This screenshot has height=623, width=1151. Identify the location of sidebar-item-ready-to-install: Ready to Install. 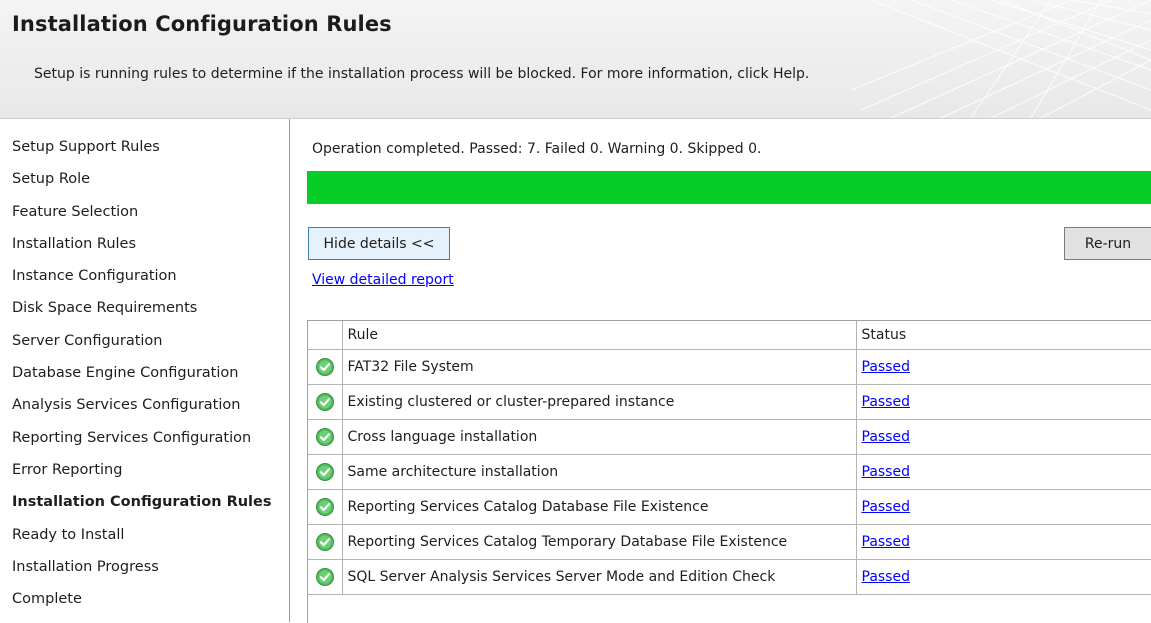
(144, 535).